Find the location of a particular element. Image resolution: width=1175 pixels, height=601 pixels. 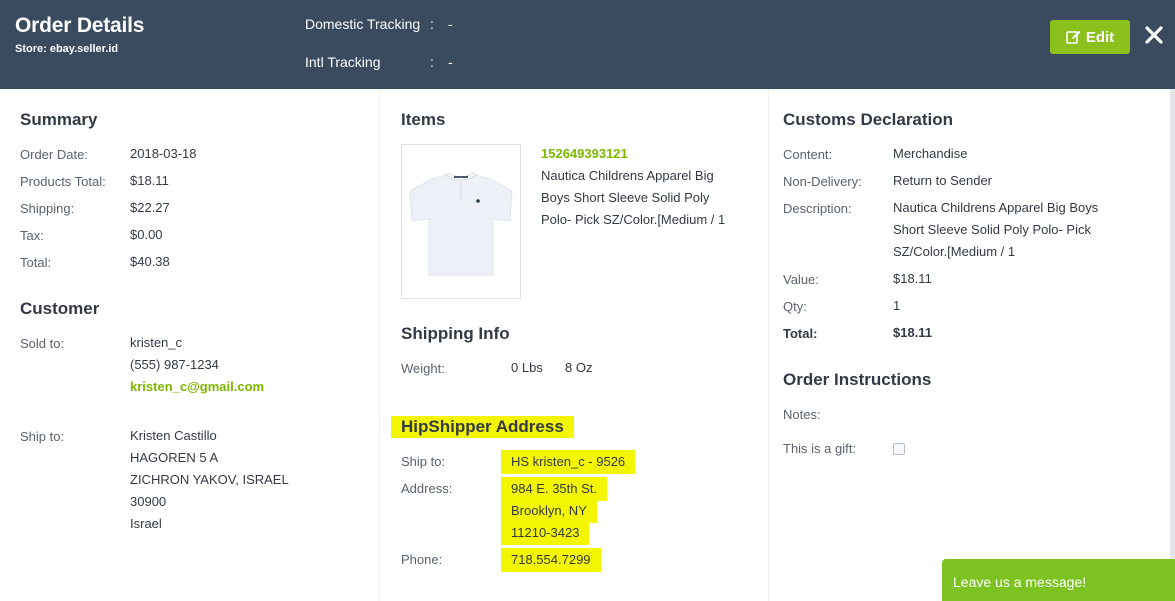

edit-button: Edit is located at coordinates (1090, 37).